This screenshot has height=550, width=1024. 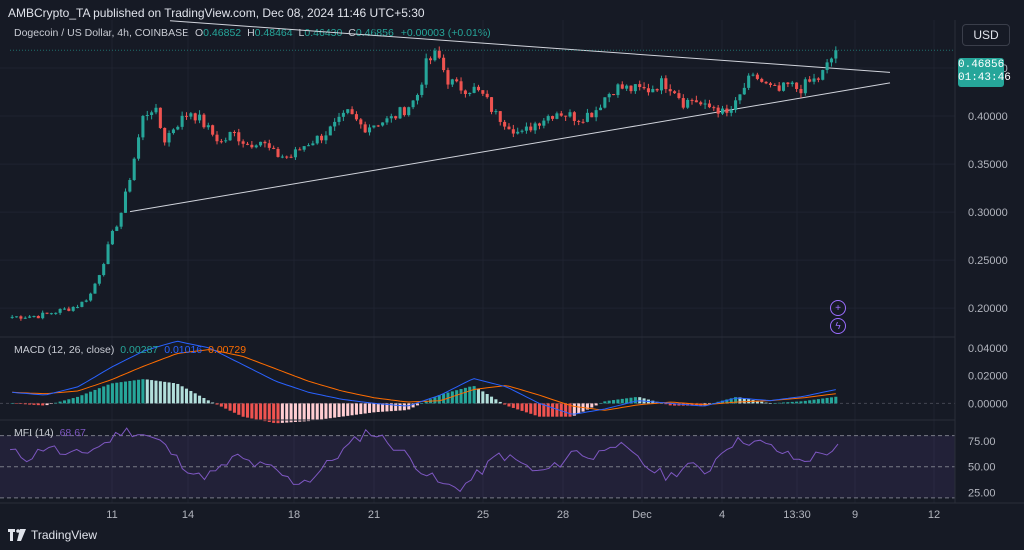 What do you see at coordinates (374, 515) in the screenshot?
I see `time-tick-label: 21` at bounding box center [374, 515].